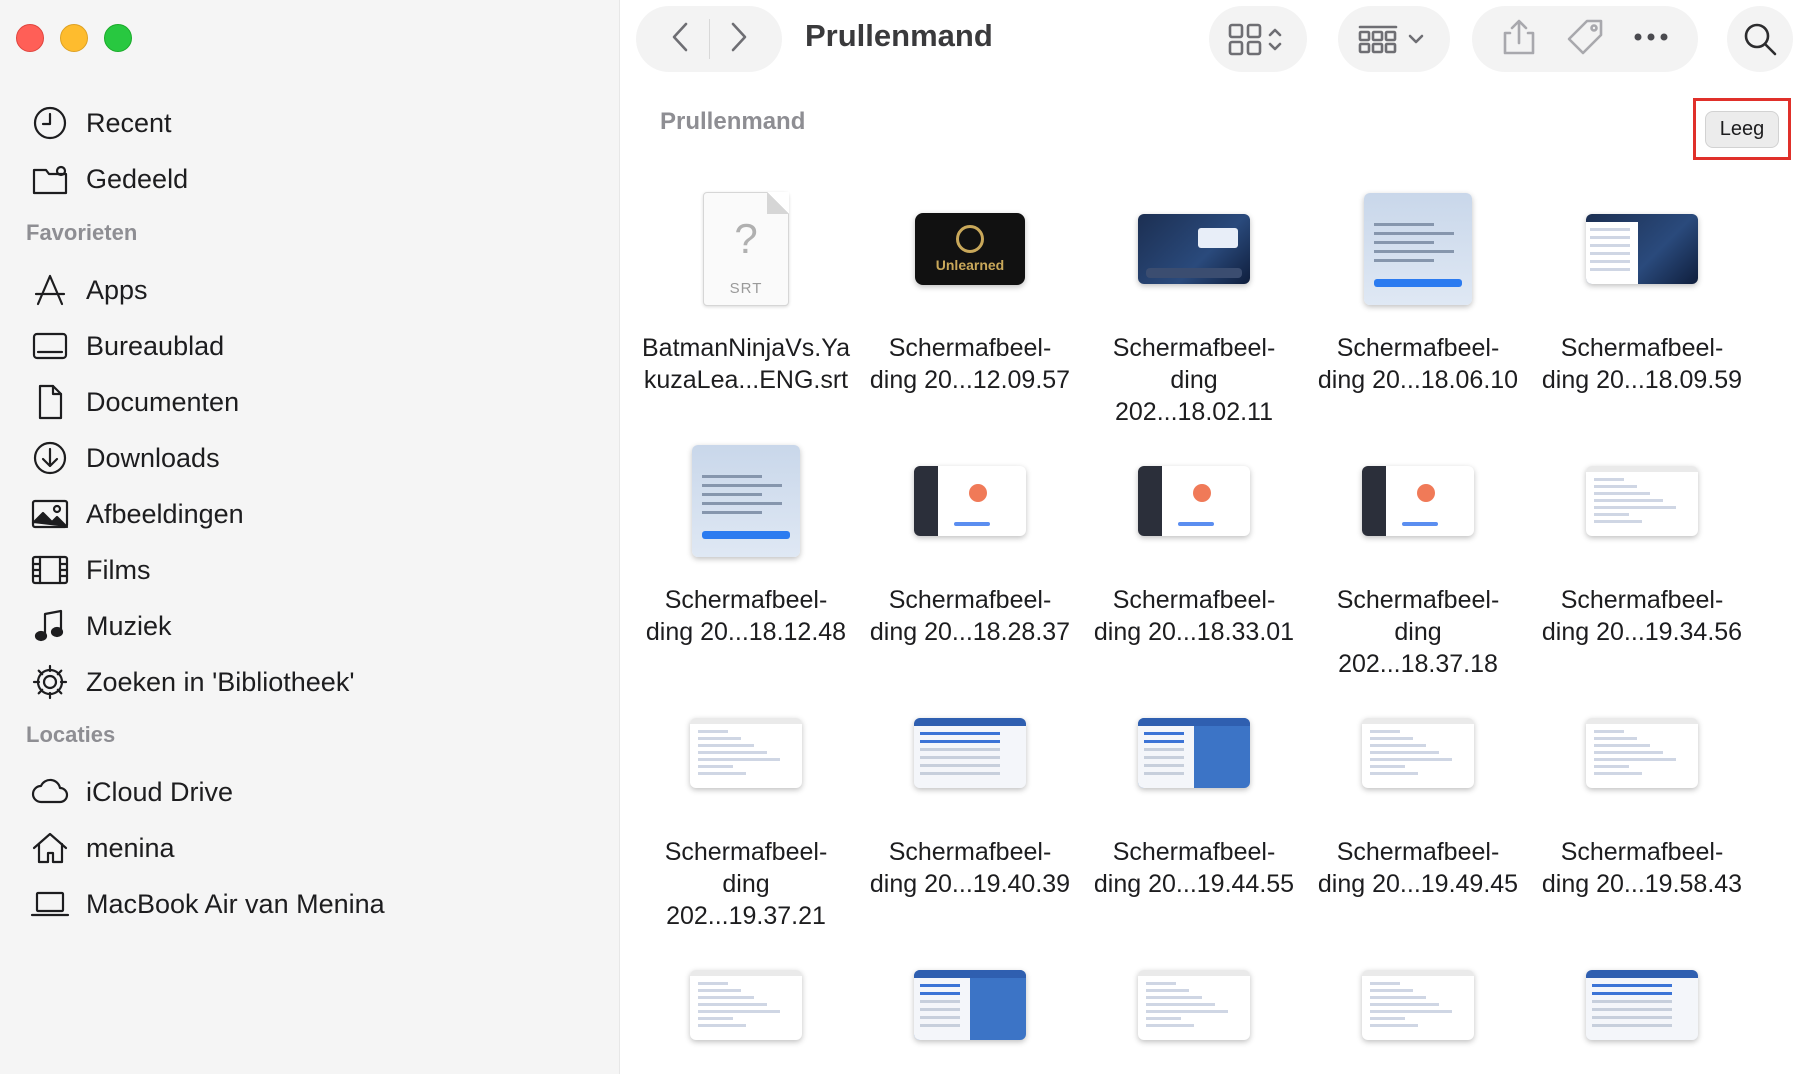 The height and width of the screenshot is (1074, 1802). What do you see at coordinates (746, 808) in the screenshot?
I see `file-item: Schermafbeel- ding 202...19.37.21` at bounding box center [746, 808].